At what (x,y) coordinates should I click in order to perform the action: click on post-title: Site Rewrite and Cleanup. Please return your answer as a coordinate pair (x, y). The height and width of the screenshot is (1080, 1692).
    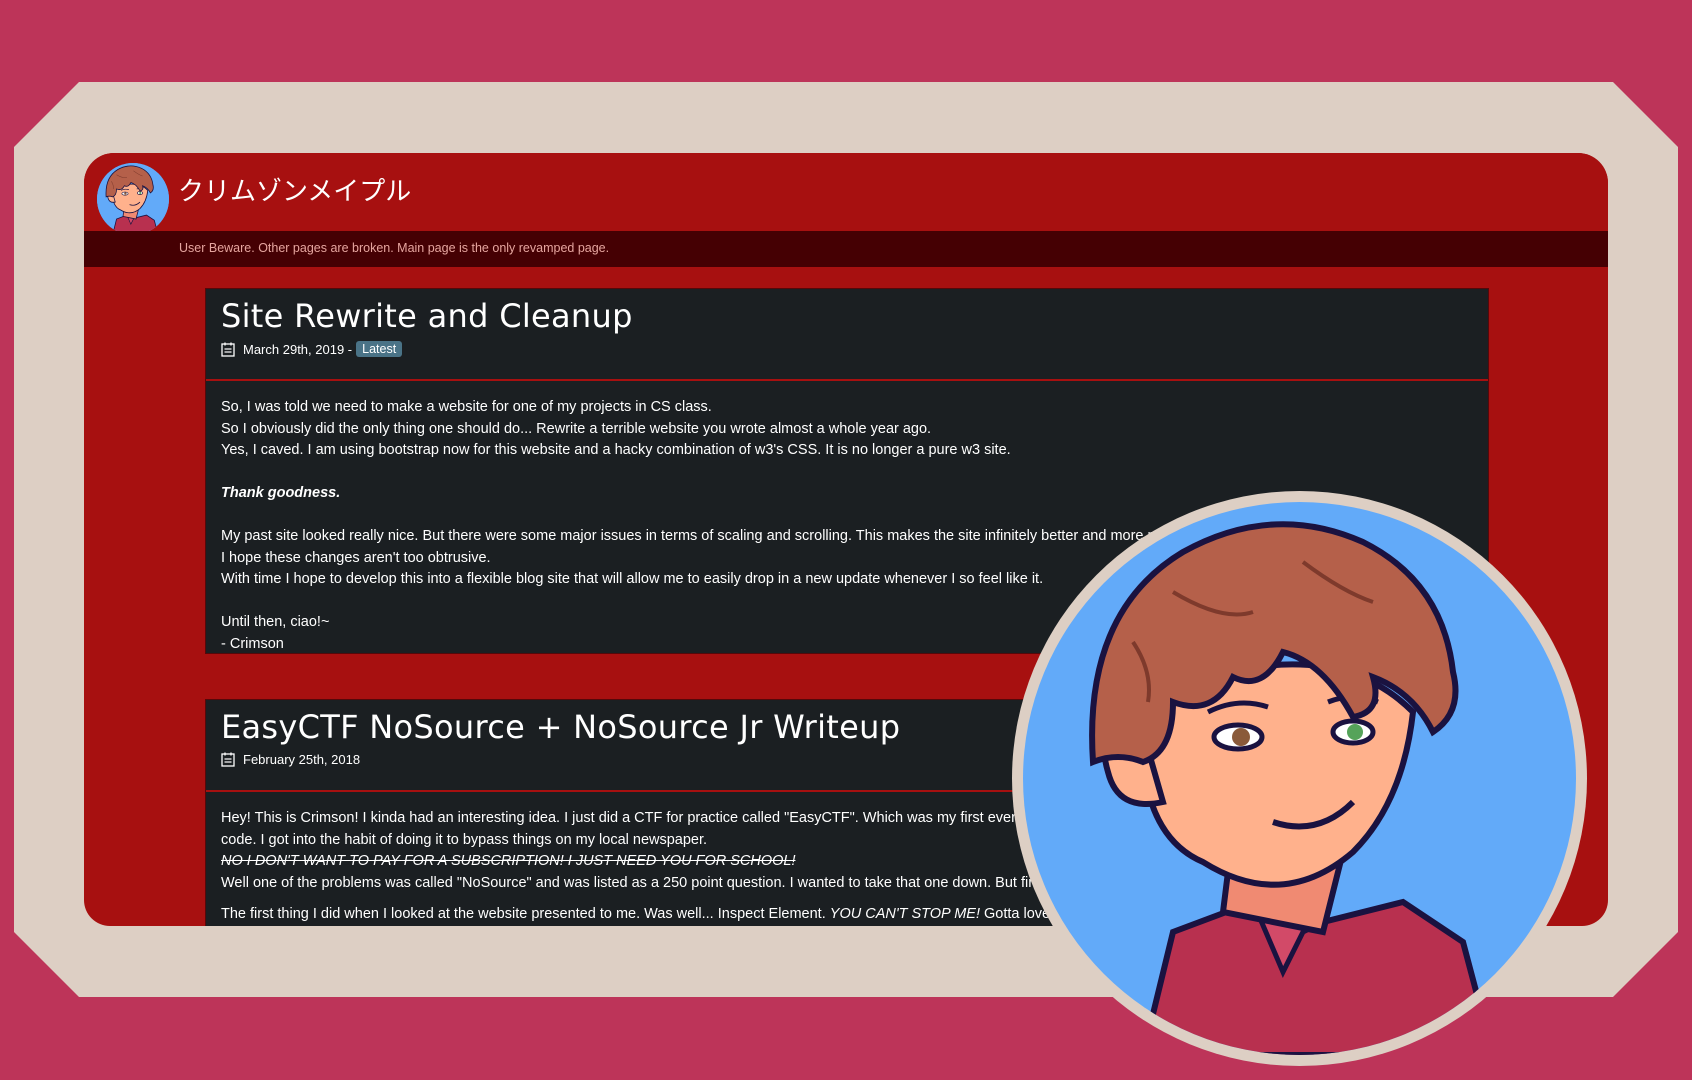
    Looking at the image, I should click on (427, 316).